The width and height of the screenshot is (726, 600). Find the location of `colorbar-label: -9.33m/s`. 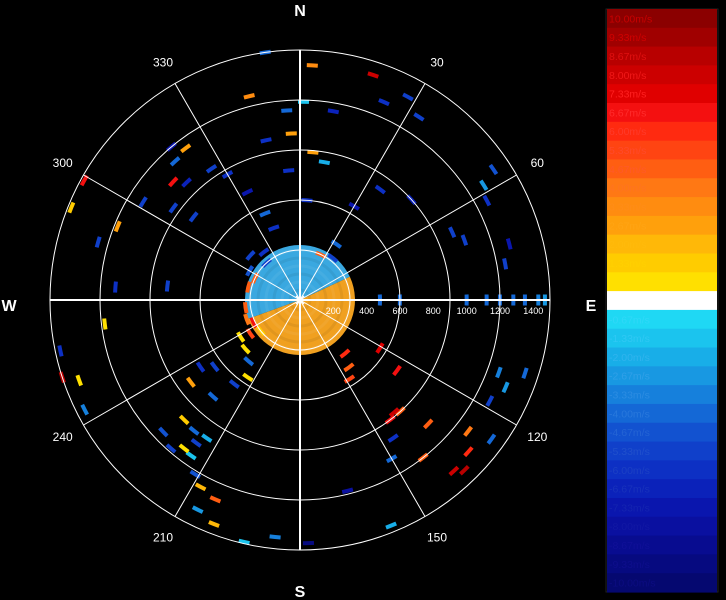

colorbar-label: -9.33m/s is located at coordinates (629, 565).